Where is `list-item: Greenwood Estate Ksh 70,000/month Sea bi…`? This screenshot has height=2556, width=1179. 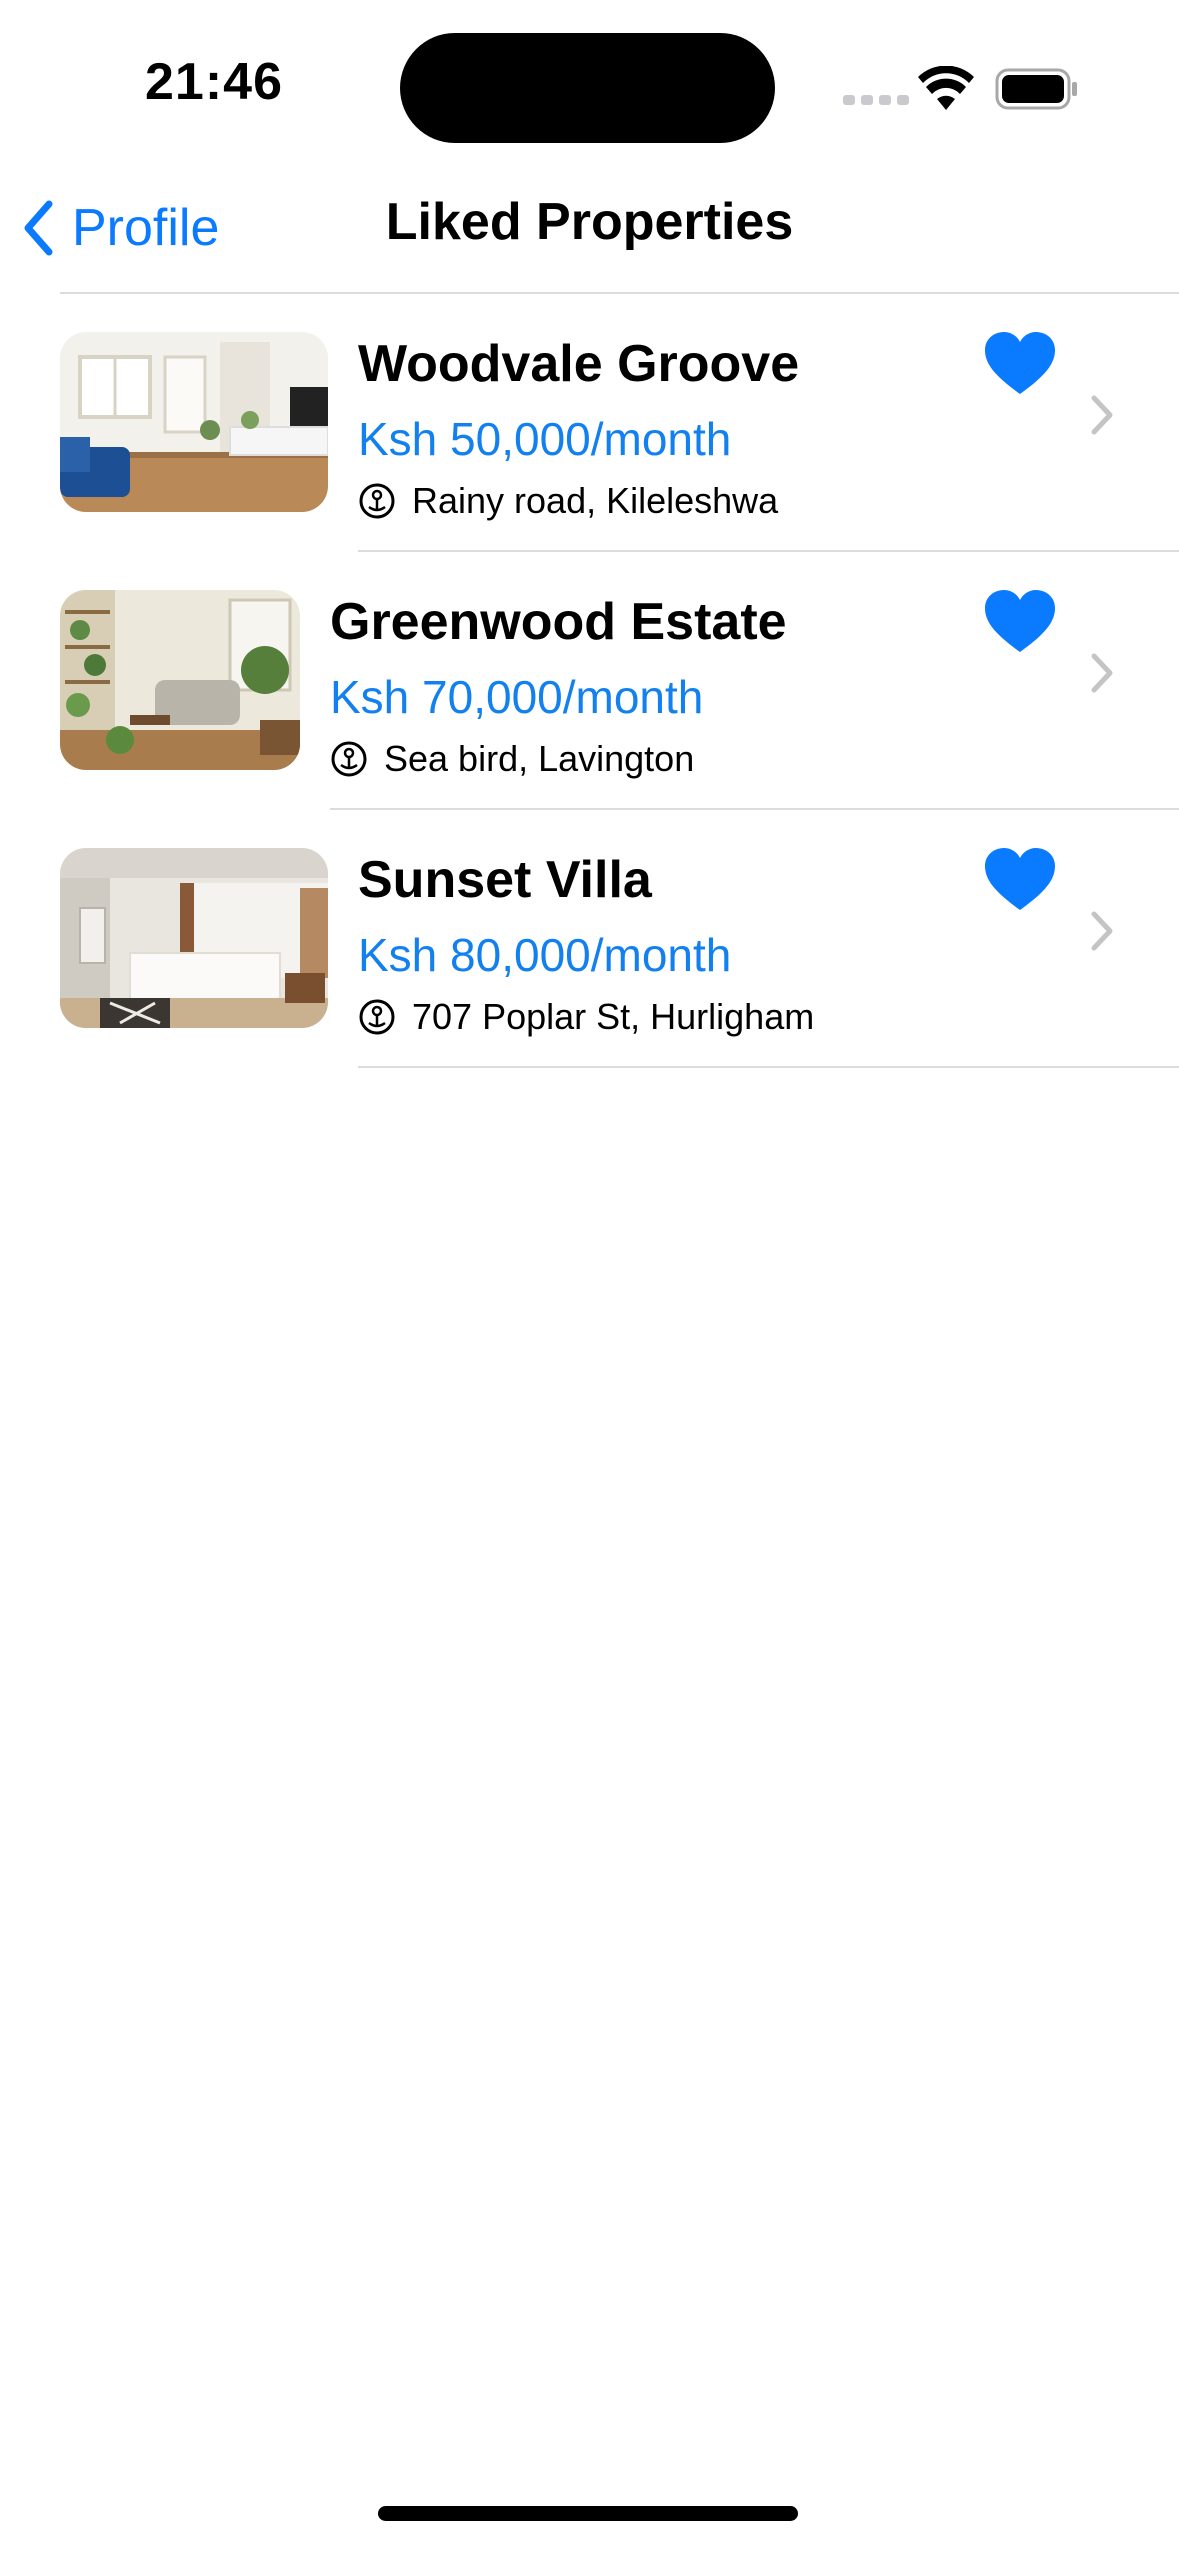 list-item: Greenwood Estate Ksh 70,000/month Sea bi… is located at coordinates (589, 681).